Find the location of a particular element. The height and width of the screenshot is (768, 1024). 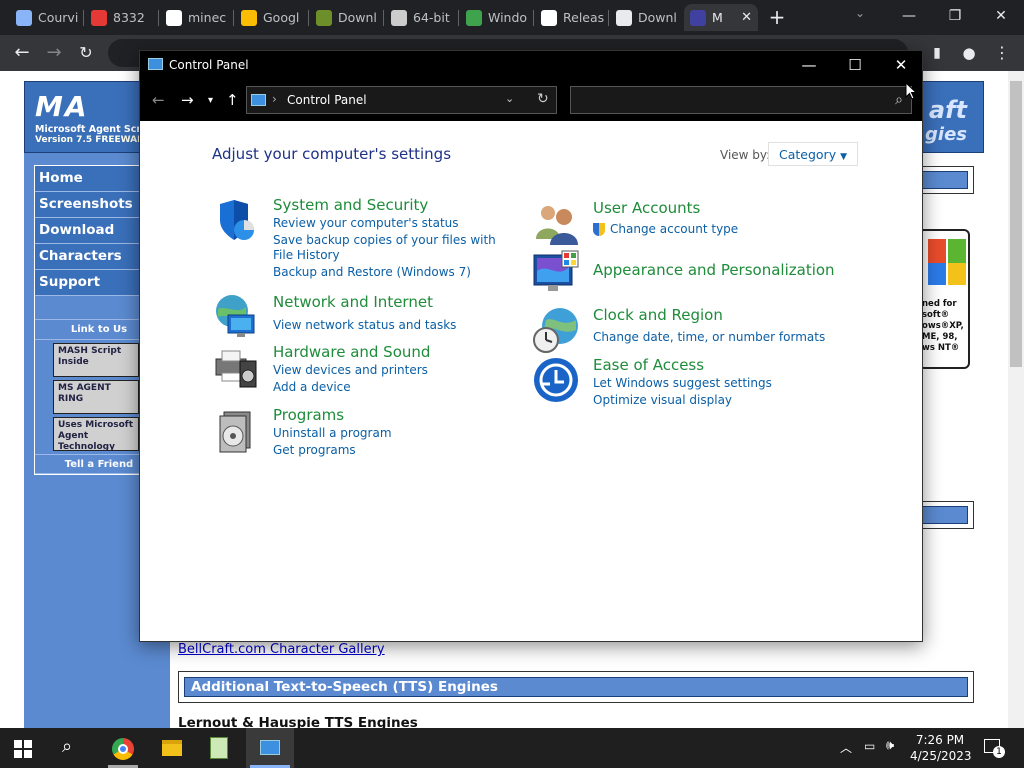

browser-tab-3: Googl is located at coordinates (271, 17).